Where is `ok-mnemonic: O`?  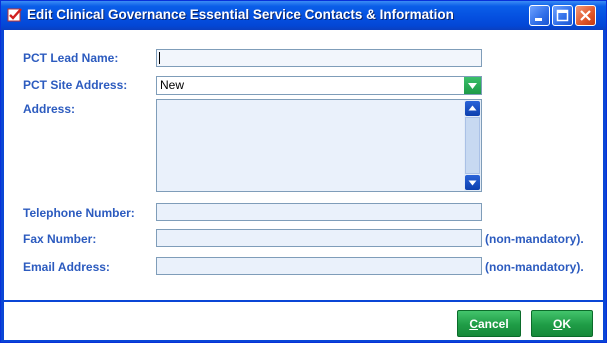
ok-mnemonic: O is located at coordinates (557, 323).